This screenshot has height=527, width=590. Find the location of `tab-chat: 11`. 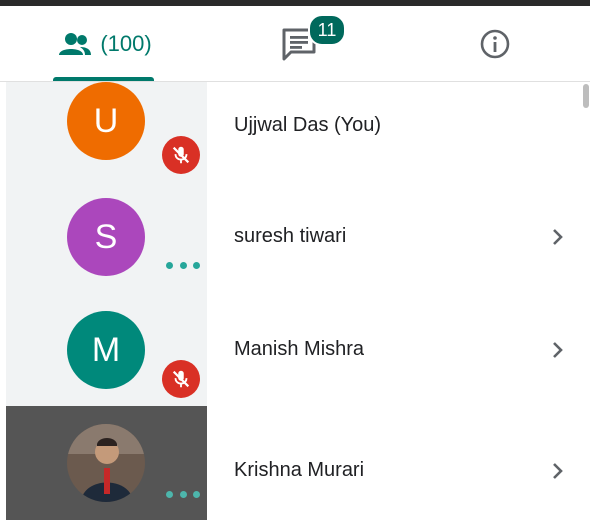

tab-chat: 11 is located at coordinates (300, 44).